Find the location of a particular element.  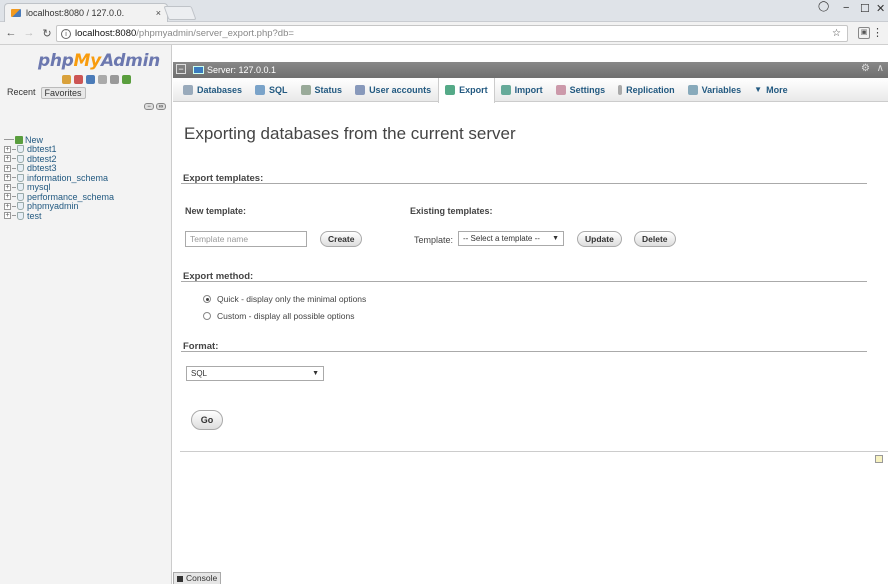

tree-item-db: + phpmyadmin is located at coordinates (59, 206).